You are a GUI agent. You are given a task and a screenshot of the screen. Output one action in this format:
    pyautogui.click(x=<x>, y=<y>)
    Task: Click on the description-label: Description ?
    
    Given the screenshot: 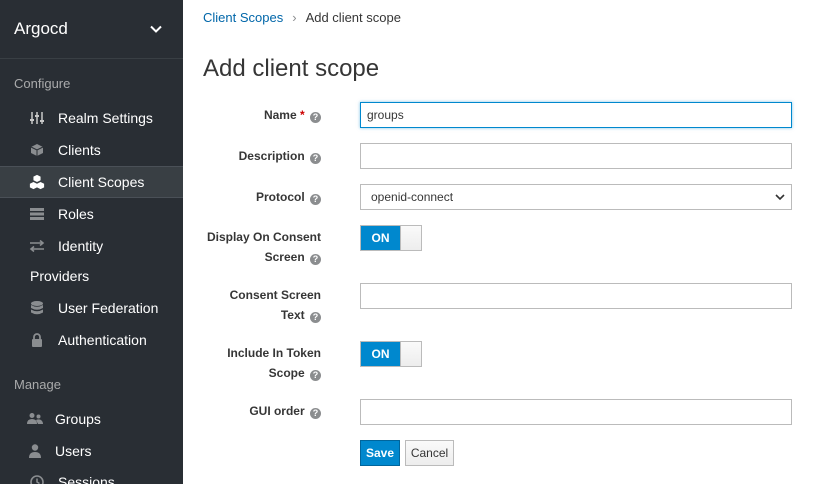 What is the action you would take?
    pyautogui.click(x=280, y=156)
    